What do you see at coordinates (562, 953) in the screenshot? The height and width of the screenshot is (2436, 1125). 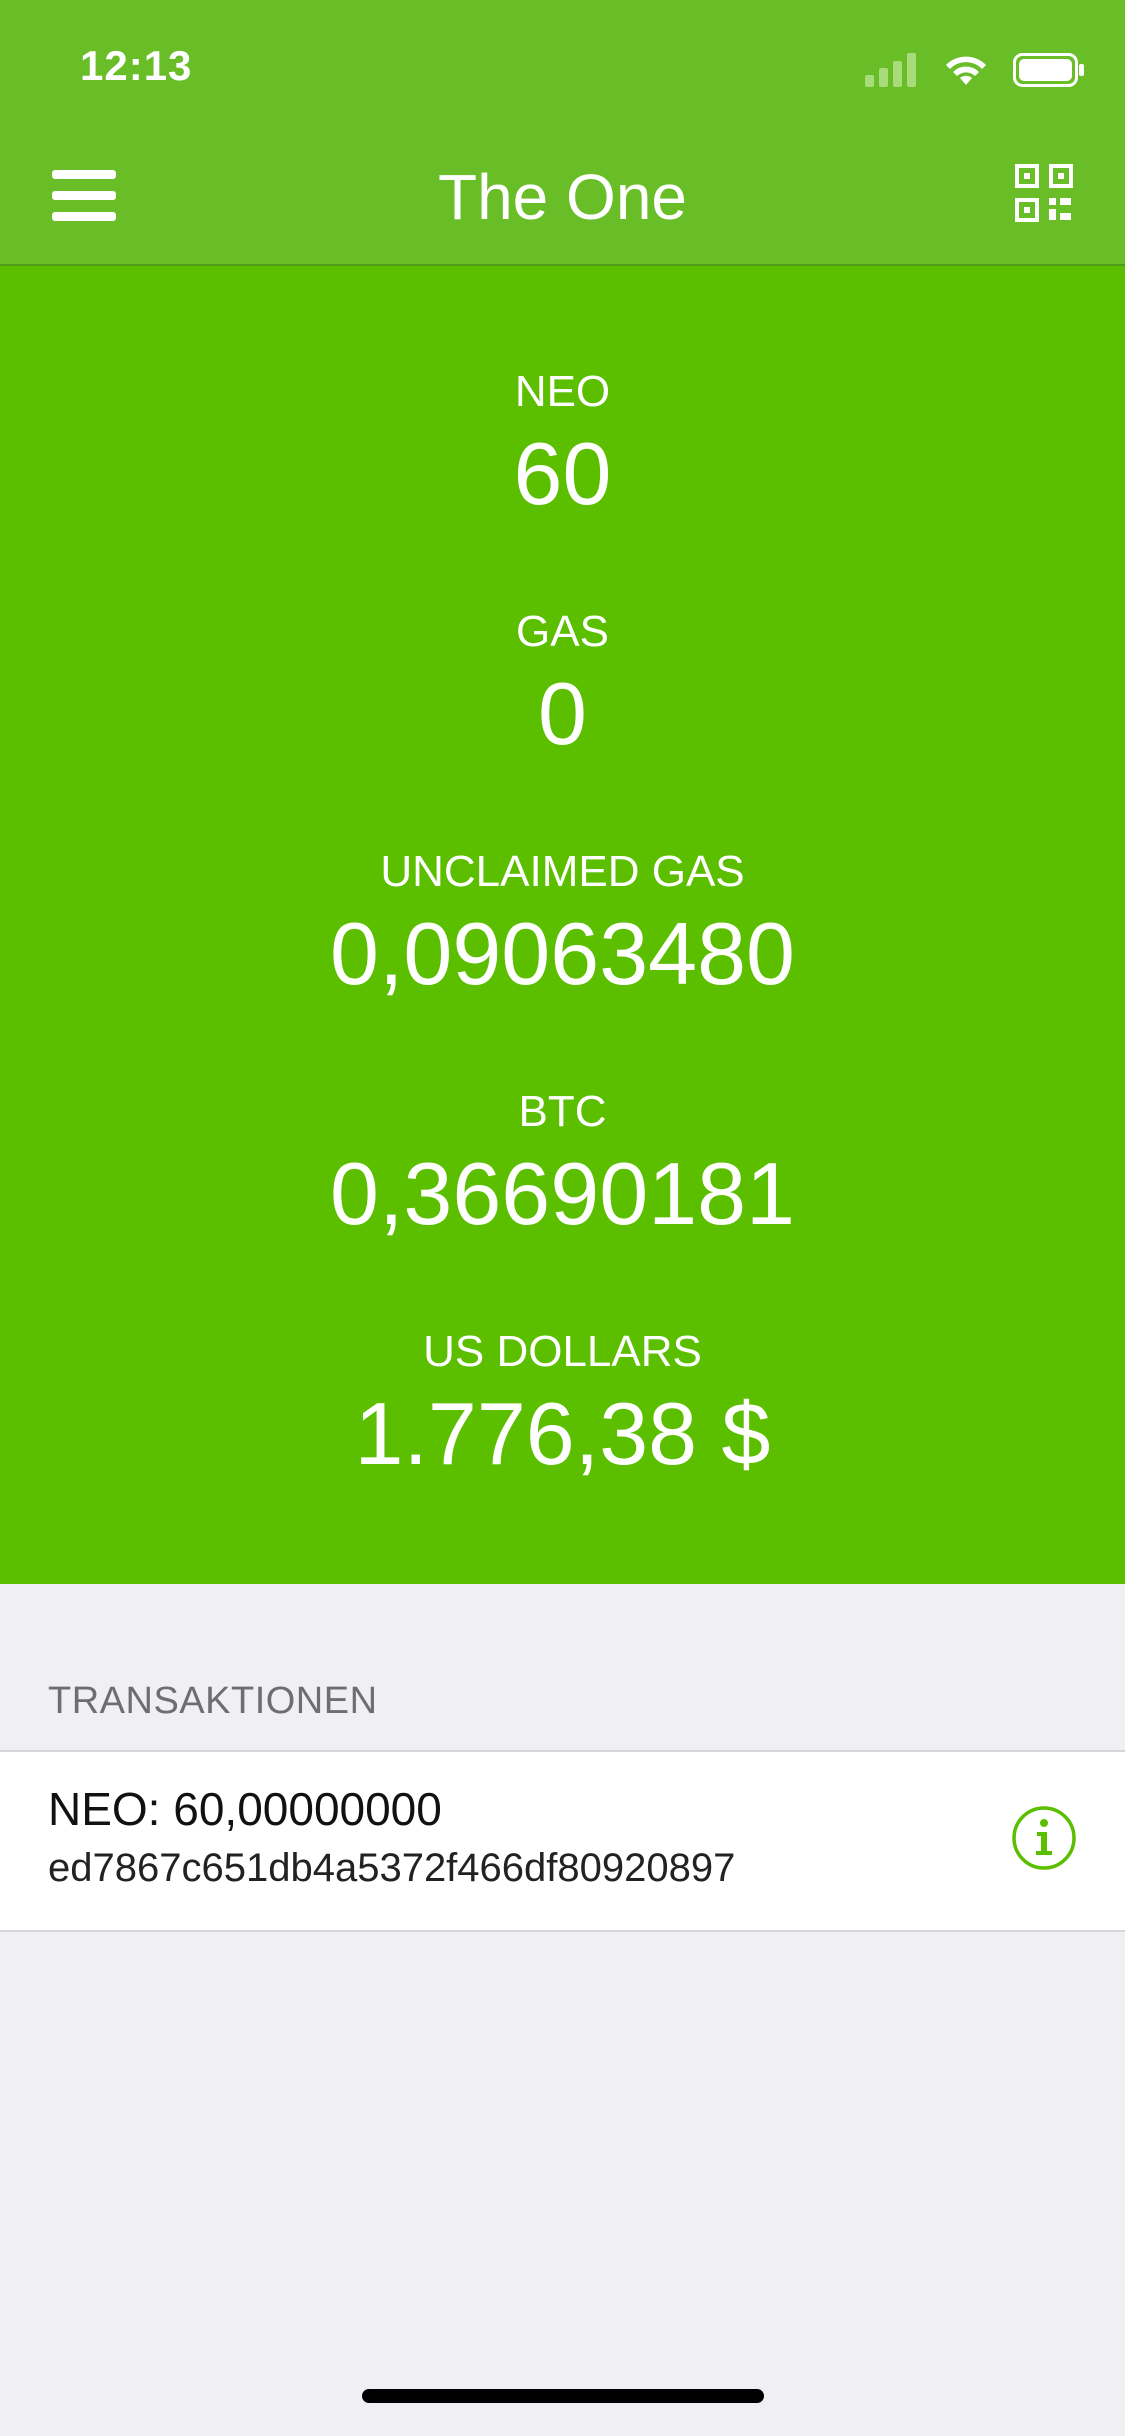 I see `balance-value: 0,09063480` at bounding box center [562, 953].